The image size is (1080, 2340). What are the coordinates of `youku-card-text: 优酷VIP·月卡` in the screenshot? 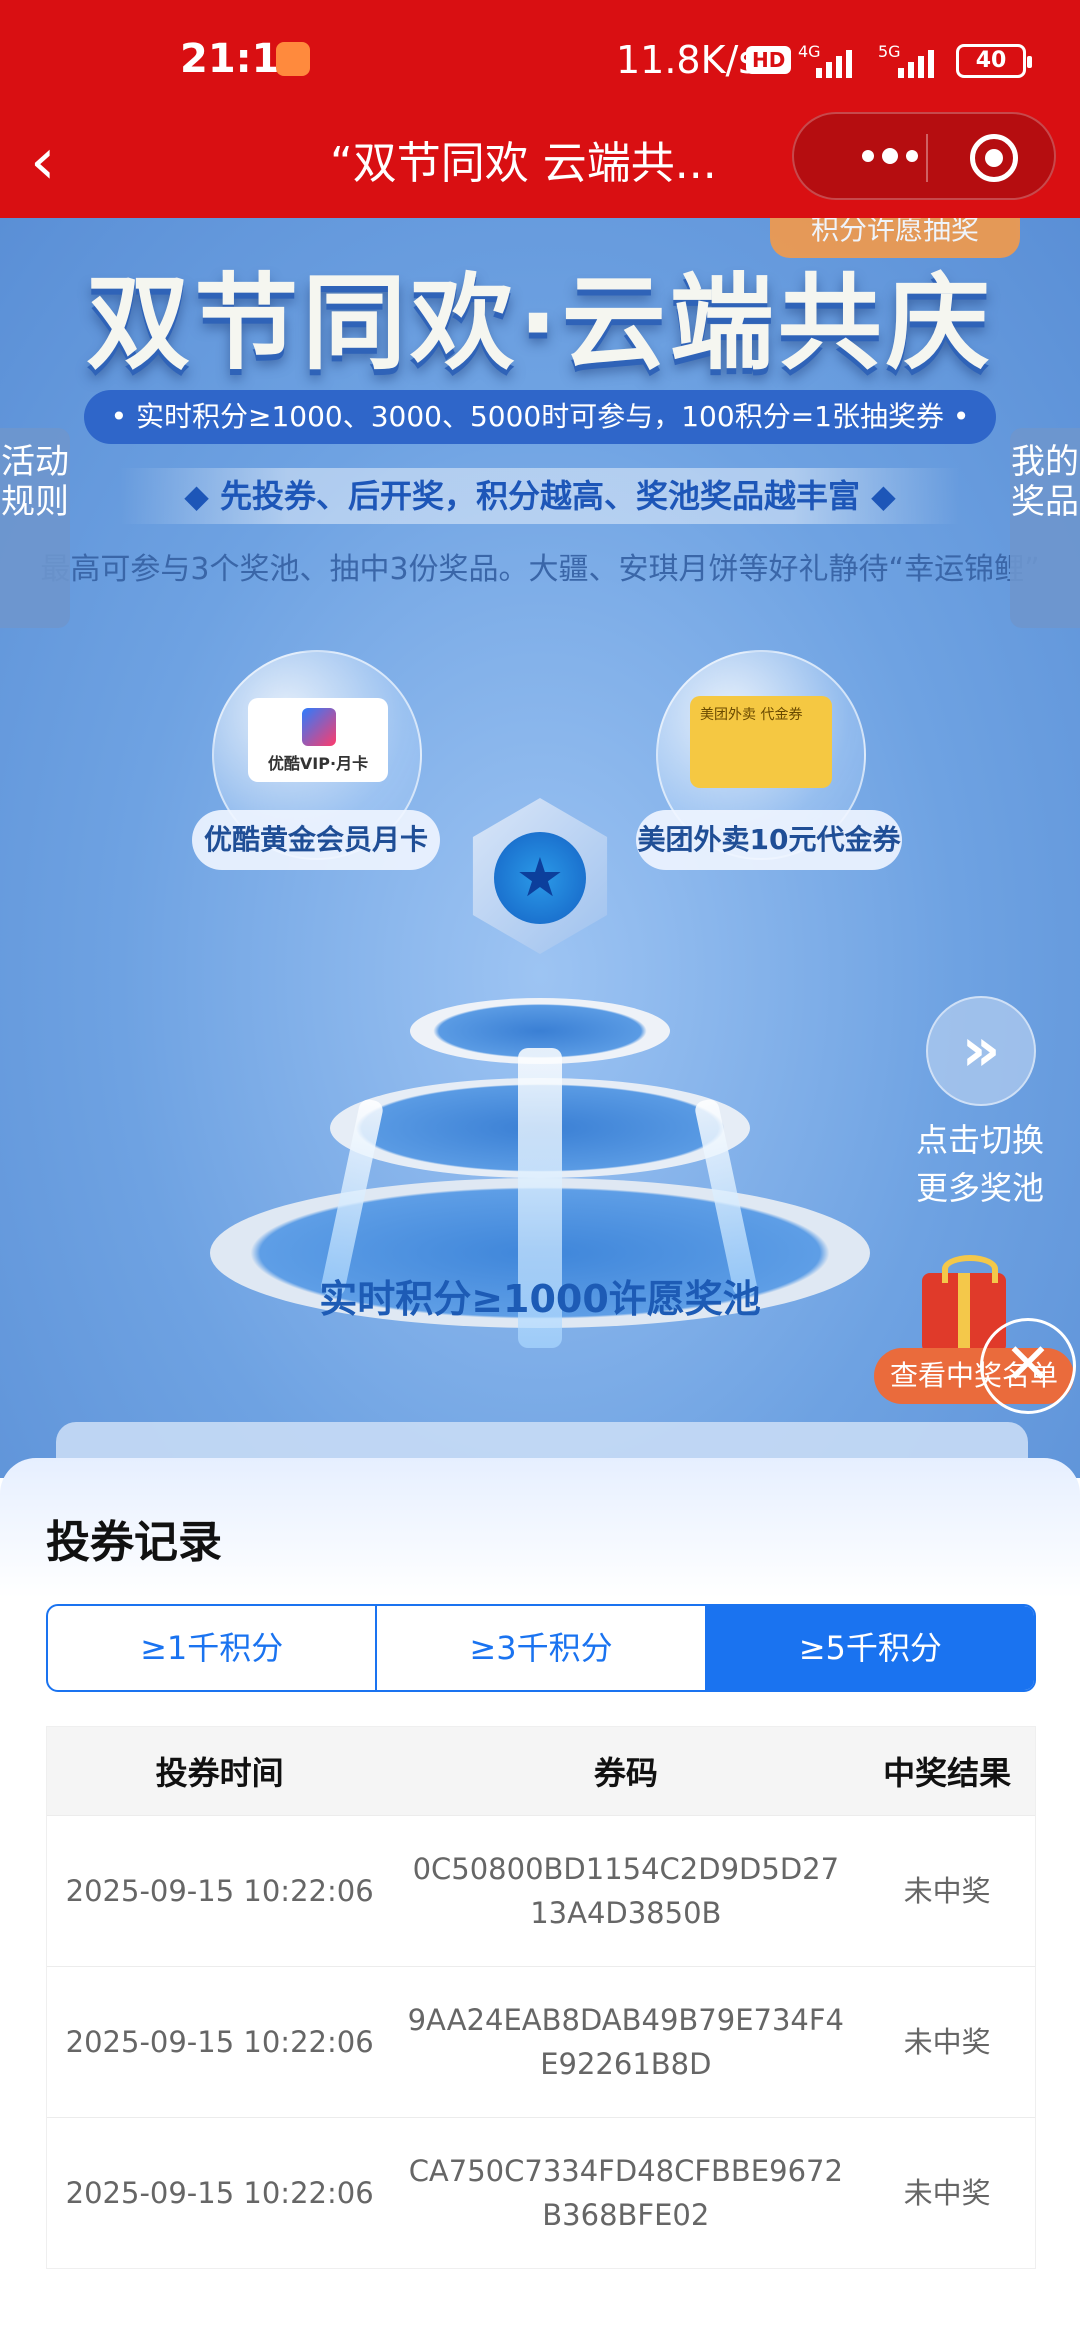 It's located at (318, 763).